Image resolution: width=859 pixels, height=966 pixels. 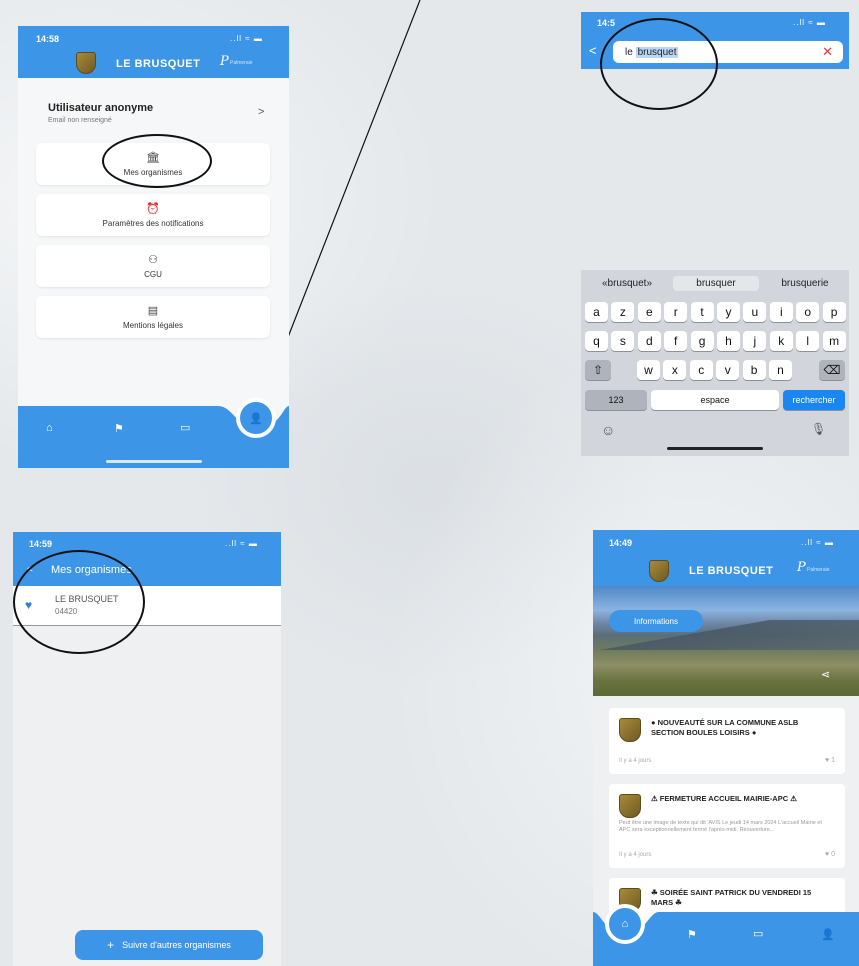 I want to click on emoji-icon: ☺, so click(x=608, y=430).